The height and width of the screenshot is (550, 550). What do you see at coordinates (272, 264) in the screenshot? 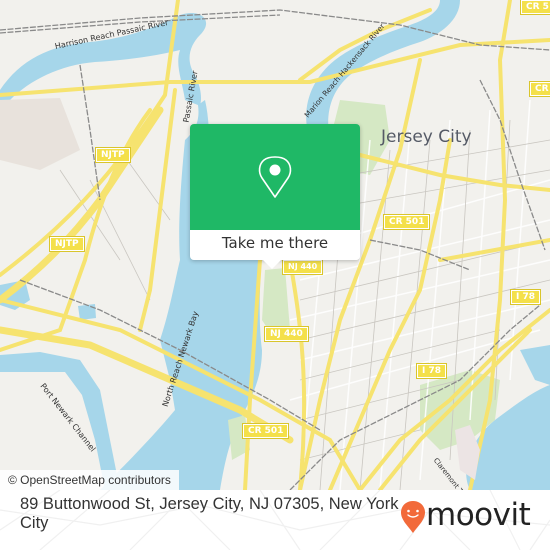
I see `popup-pointer` at bounding box center [272, 264].